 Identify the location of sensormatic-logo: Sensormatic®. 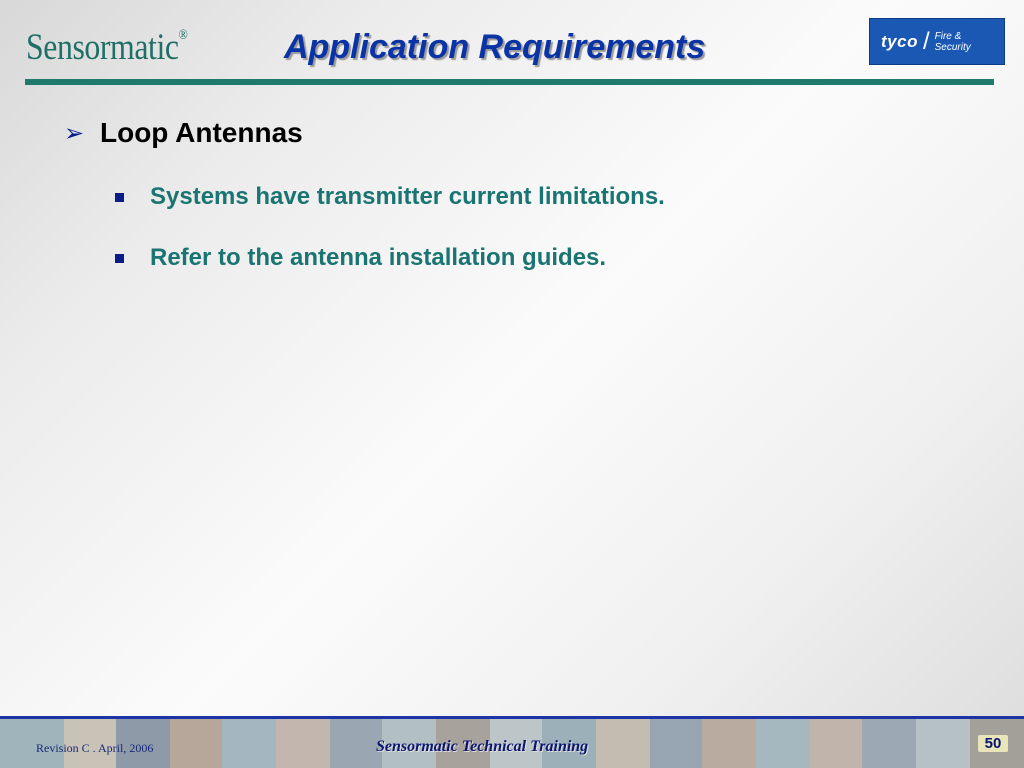
(107, 47).